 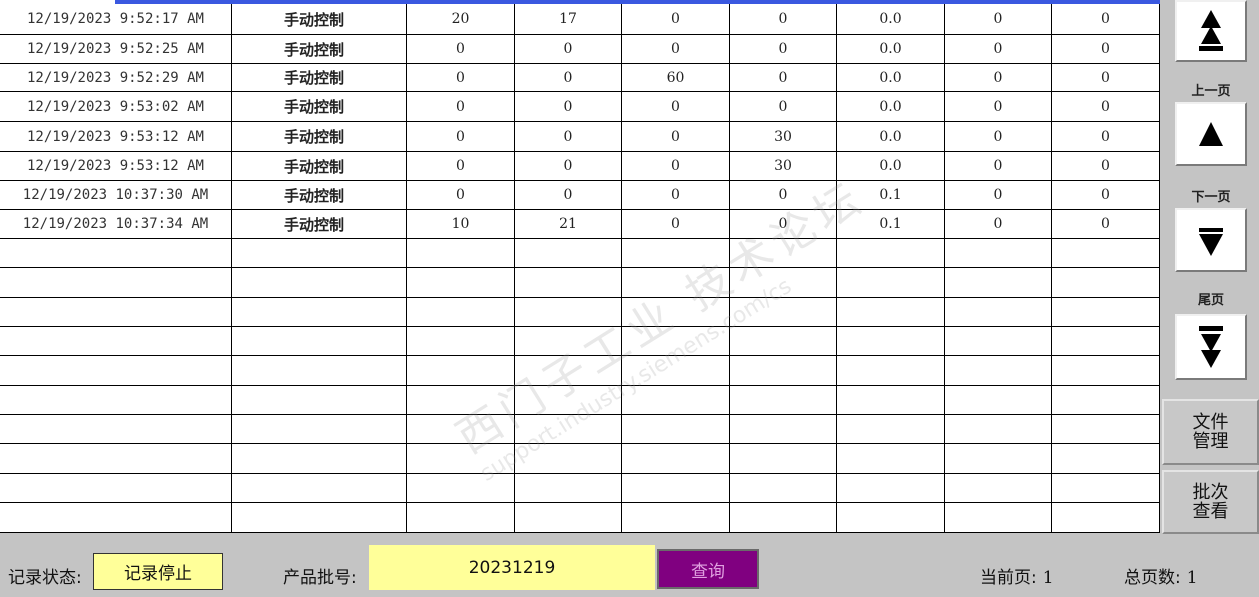 What do you see at coordinates (568, 19) in the screenshot?
I see `cell-c2: 17` at bounding box center [568, 19].